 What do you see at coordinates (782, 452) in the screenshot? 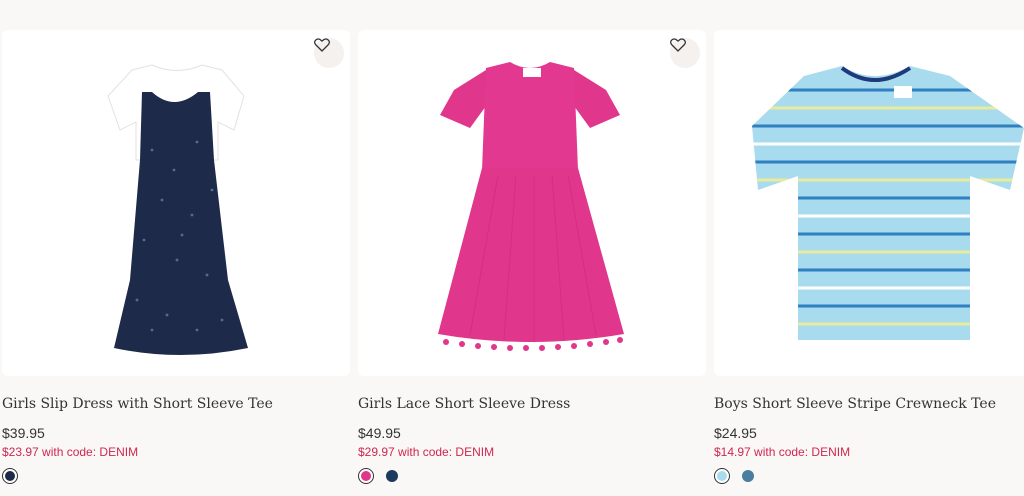
I see `promo-price: $14.97 with code: DENIM` at bounding box center [782, 452].